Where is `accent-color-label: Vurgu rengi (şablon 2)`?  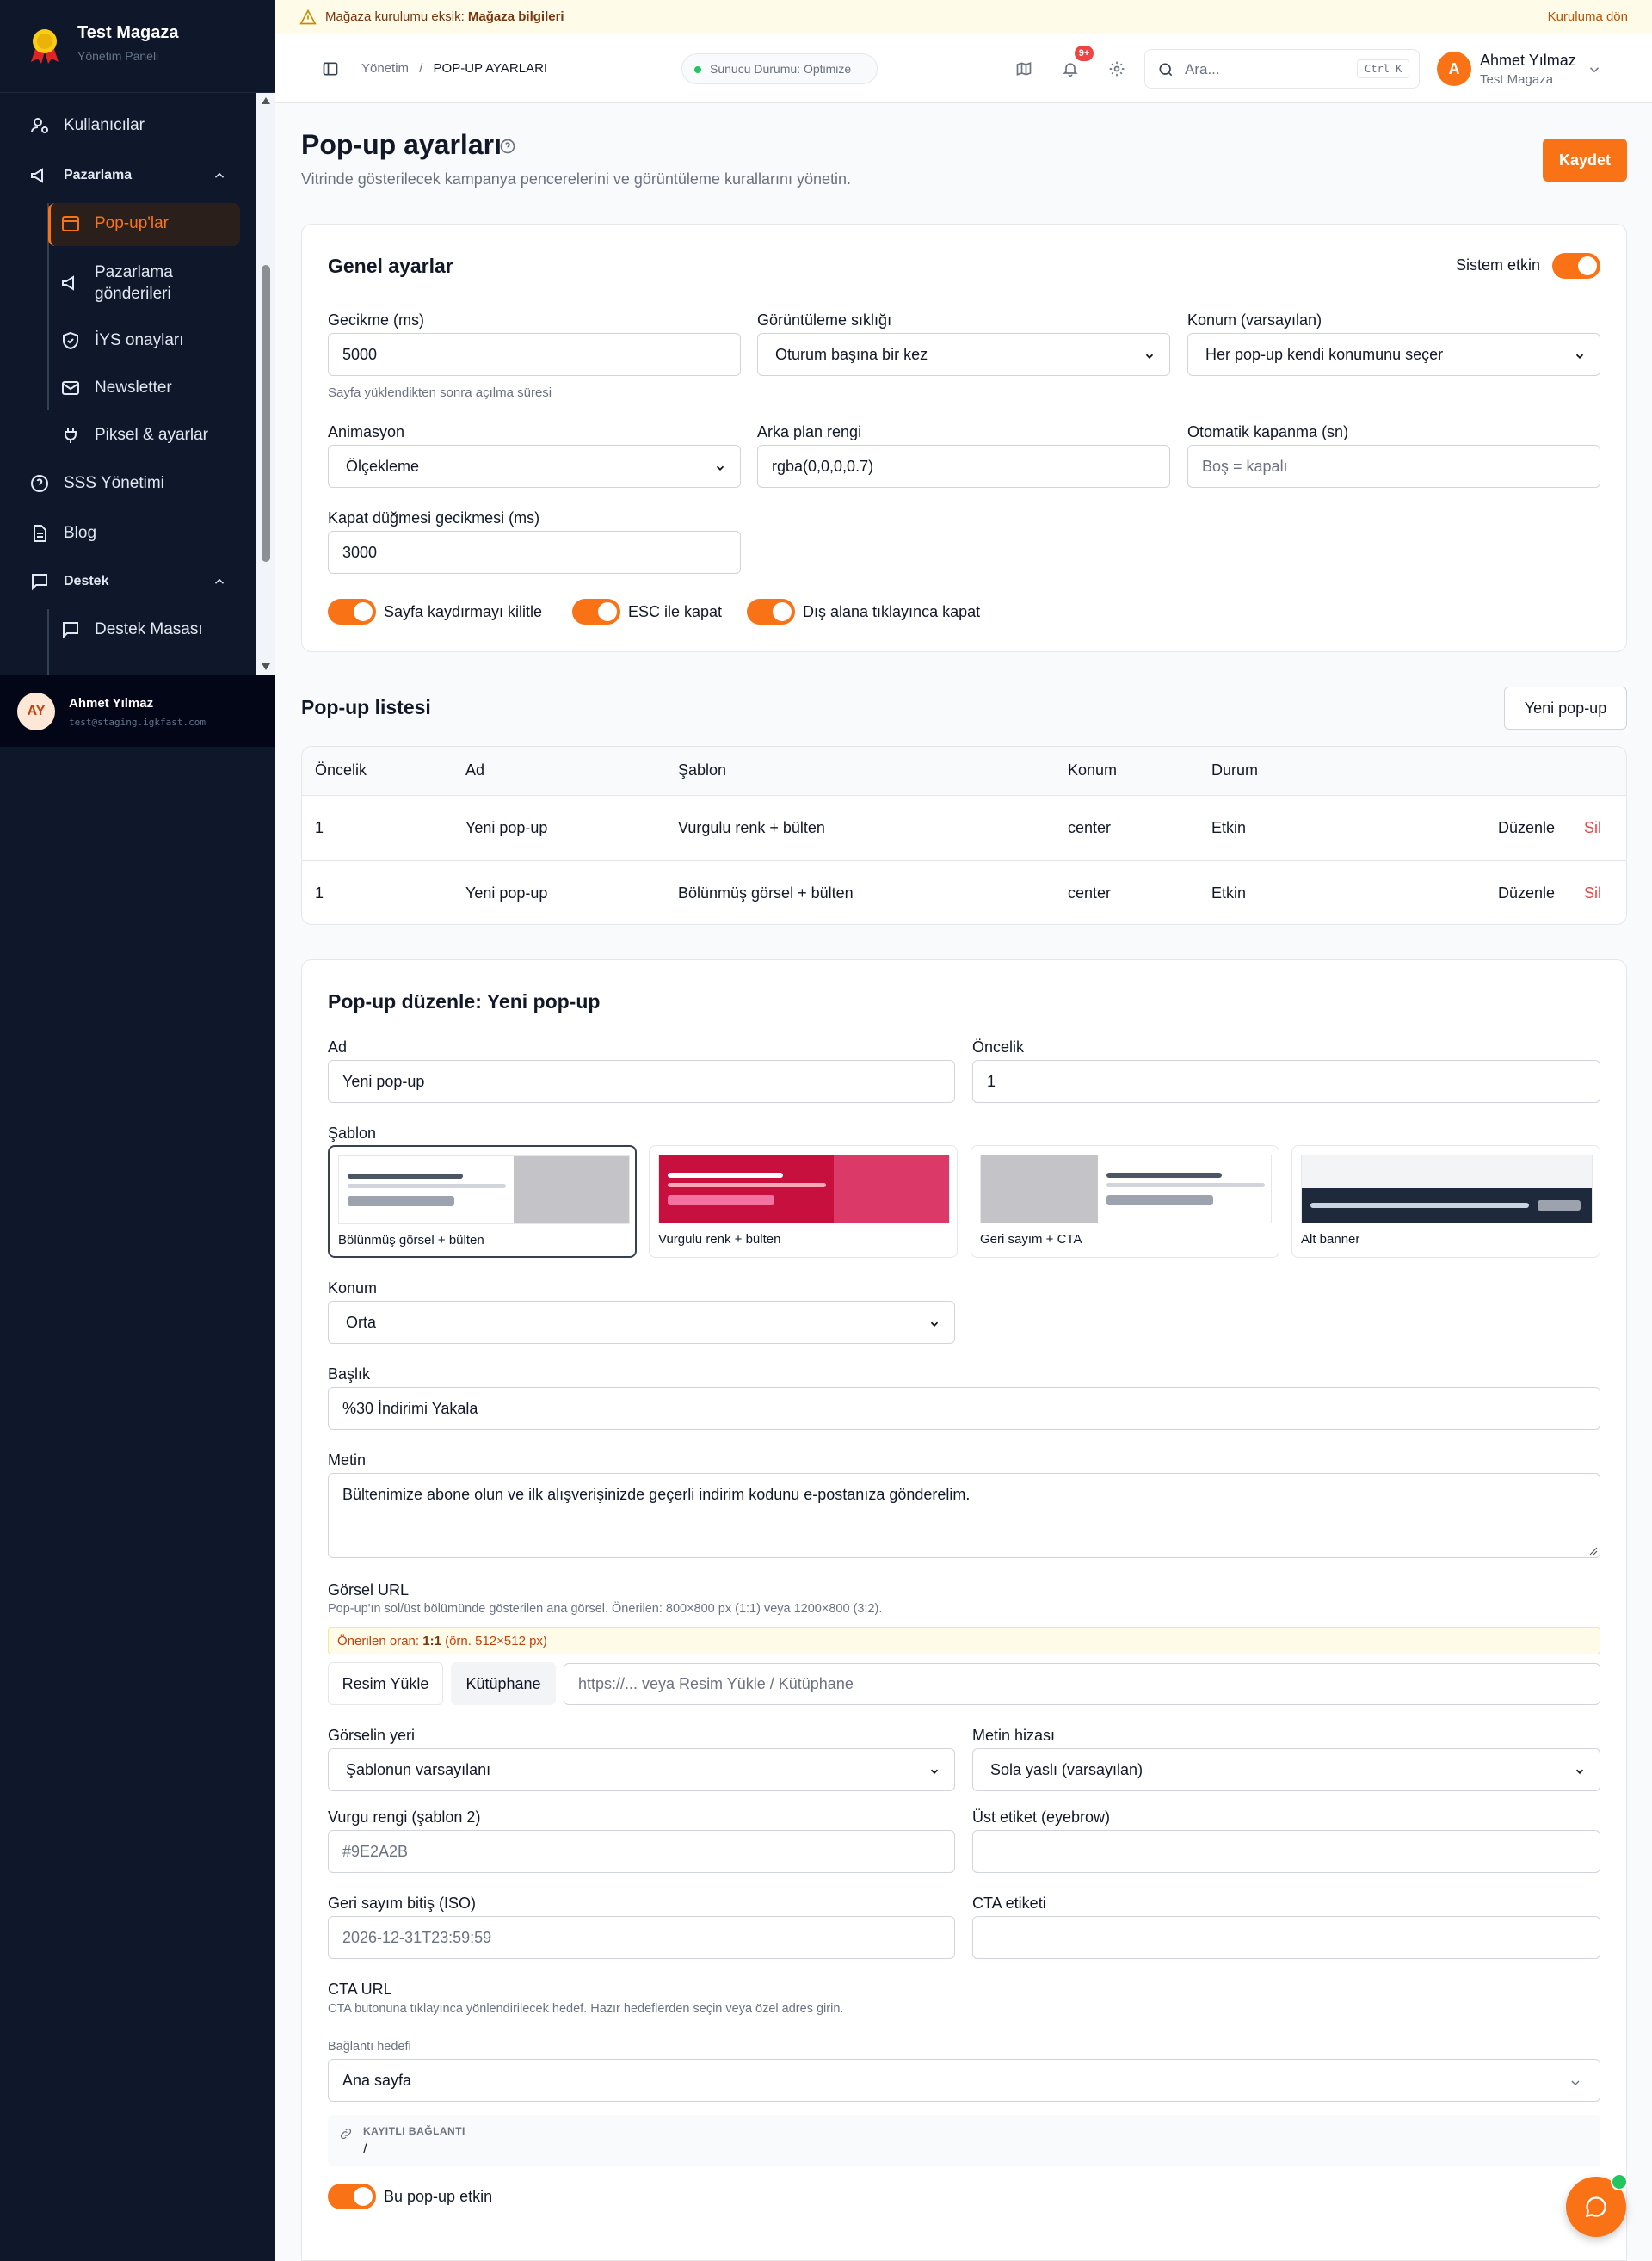 accent-color-label: Vurgu rengi (şablon 2) is located at coordinates (404, 1817).